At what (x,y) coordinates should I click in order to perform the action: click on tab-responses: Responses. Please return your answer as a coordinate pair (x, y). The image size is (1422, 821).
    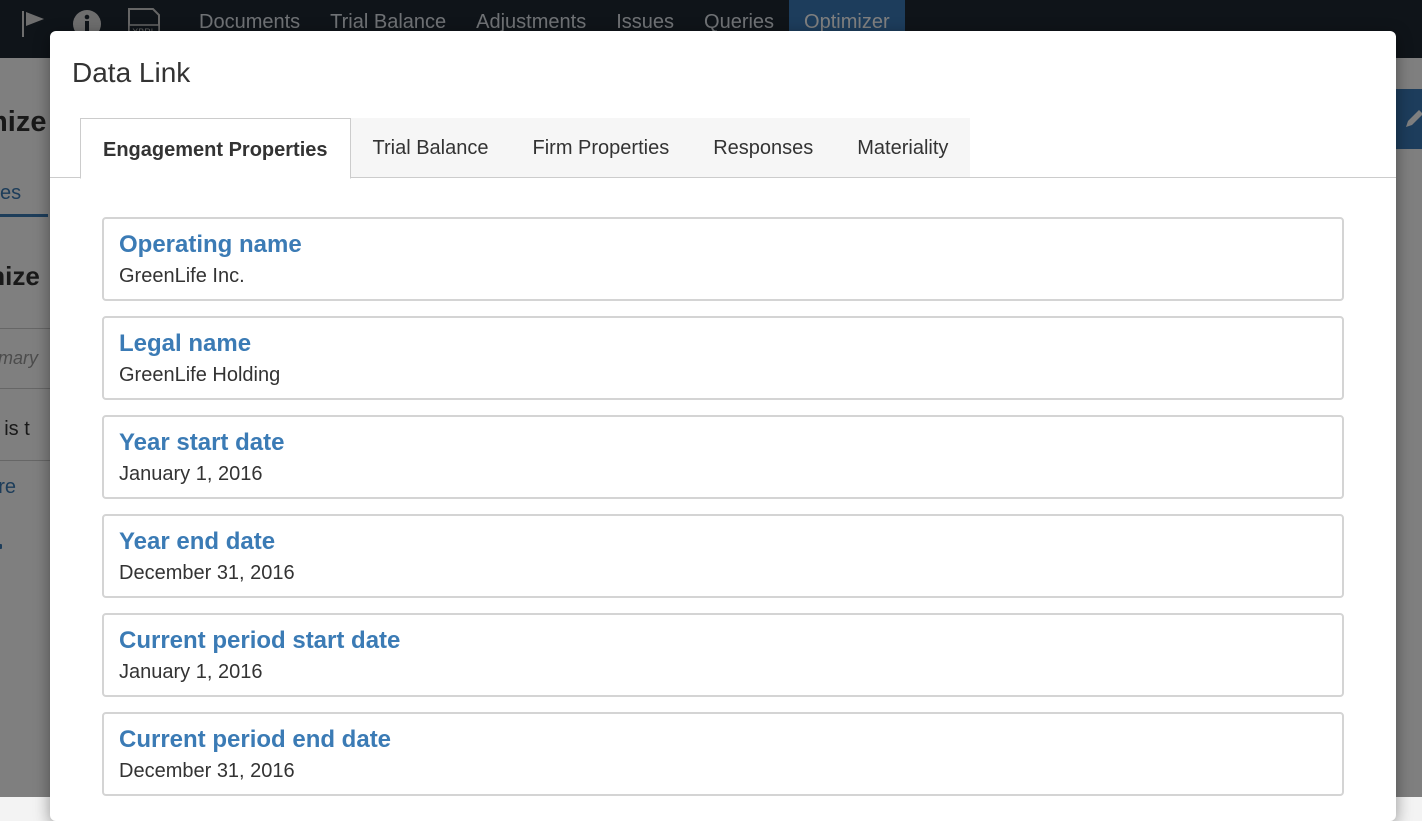
    Looking at the image, I should click on (763, 148).